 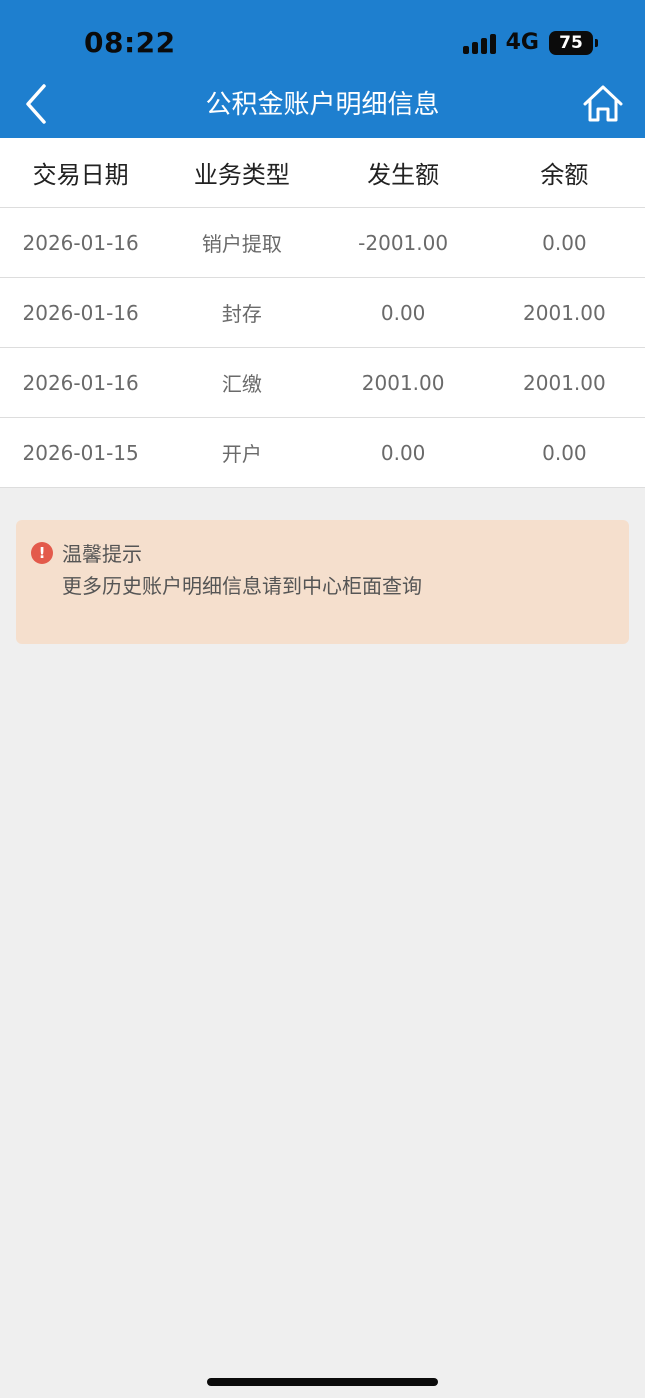 What do you see at coordinates (322, 1382) in the screenshot?
I see `home-indicator` at bounding box center [322, 1382].